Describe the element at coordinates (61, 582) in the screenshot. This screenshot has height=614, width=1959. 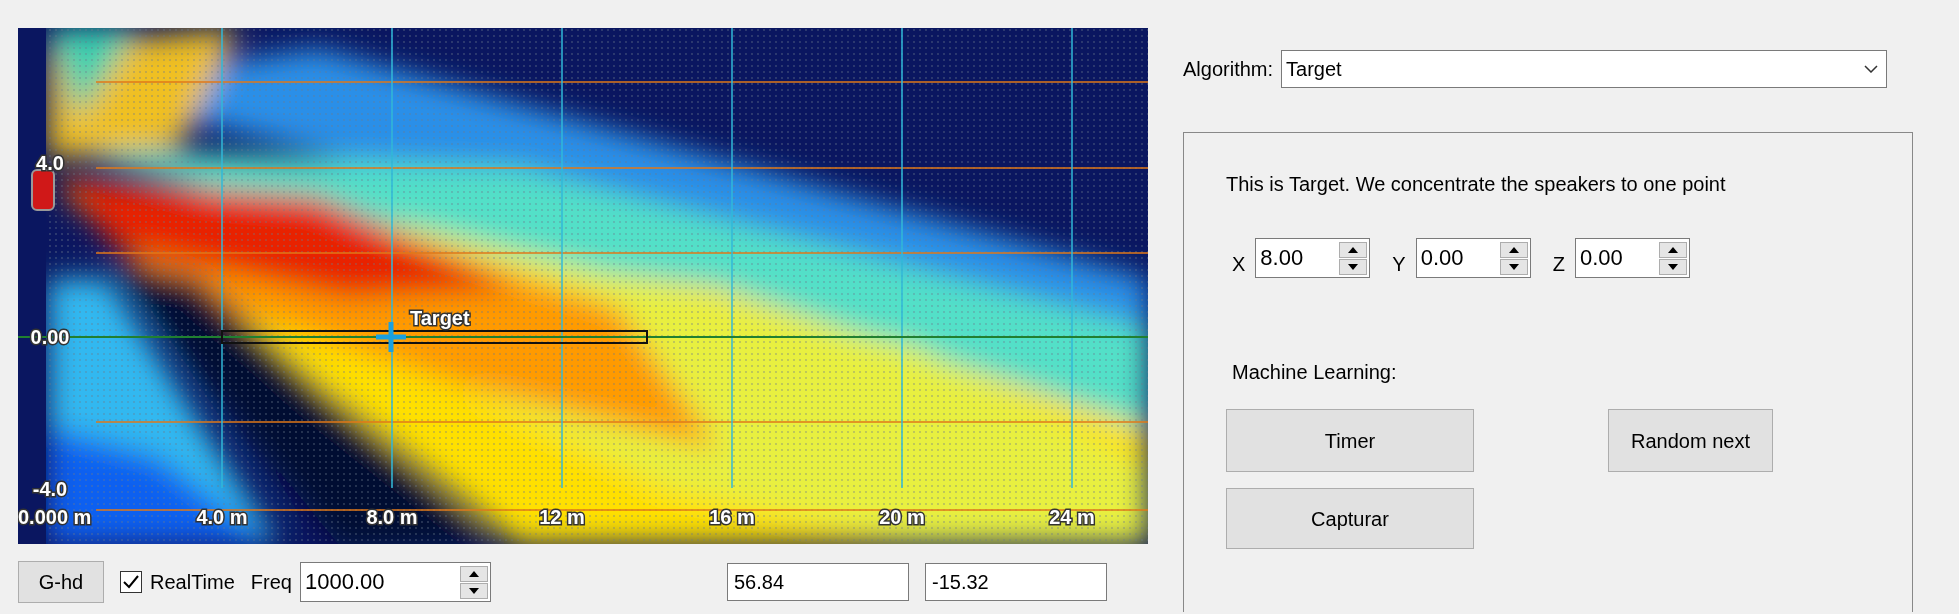
I see `g-hd-button: G-hd` at that location.